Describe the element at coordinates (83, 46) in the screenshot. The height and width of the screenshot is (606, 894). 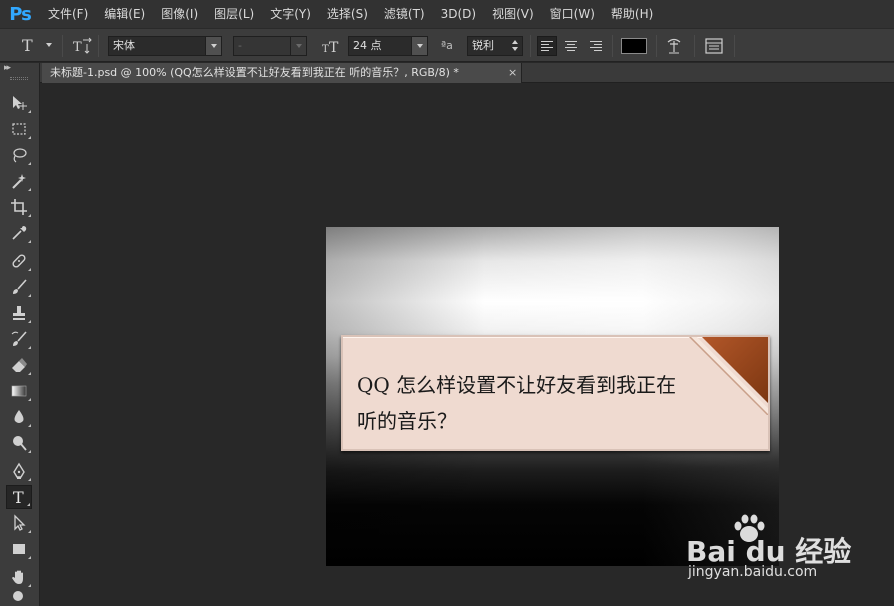
I see `toggle-orientation-icon: T` at that location.